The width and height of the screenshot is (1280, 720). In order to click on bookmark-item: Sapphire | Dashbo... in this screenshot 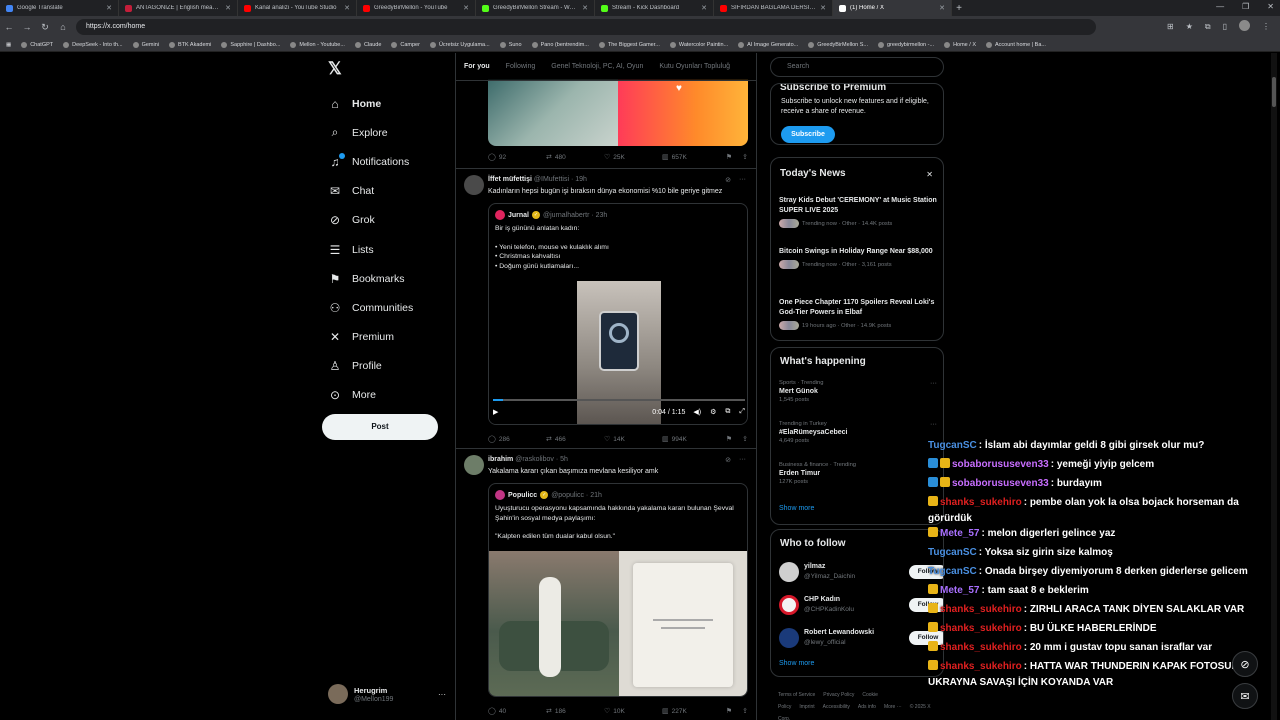, I will do `click(250, 44)`.